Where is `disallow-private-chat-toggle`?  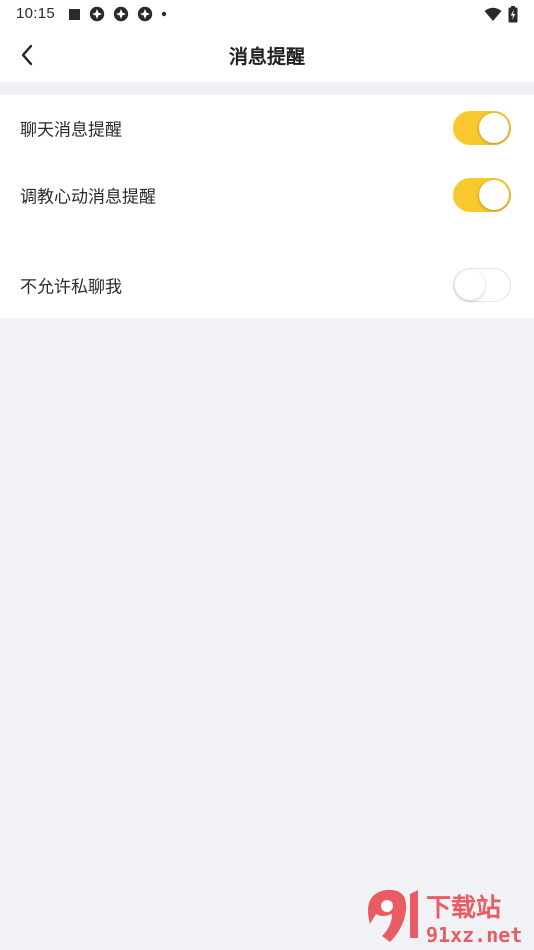
disallow-private-chat-toggle is located at coordinates (482, 285).